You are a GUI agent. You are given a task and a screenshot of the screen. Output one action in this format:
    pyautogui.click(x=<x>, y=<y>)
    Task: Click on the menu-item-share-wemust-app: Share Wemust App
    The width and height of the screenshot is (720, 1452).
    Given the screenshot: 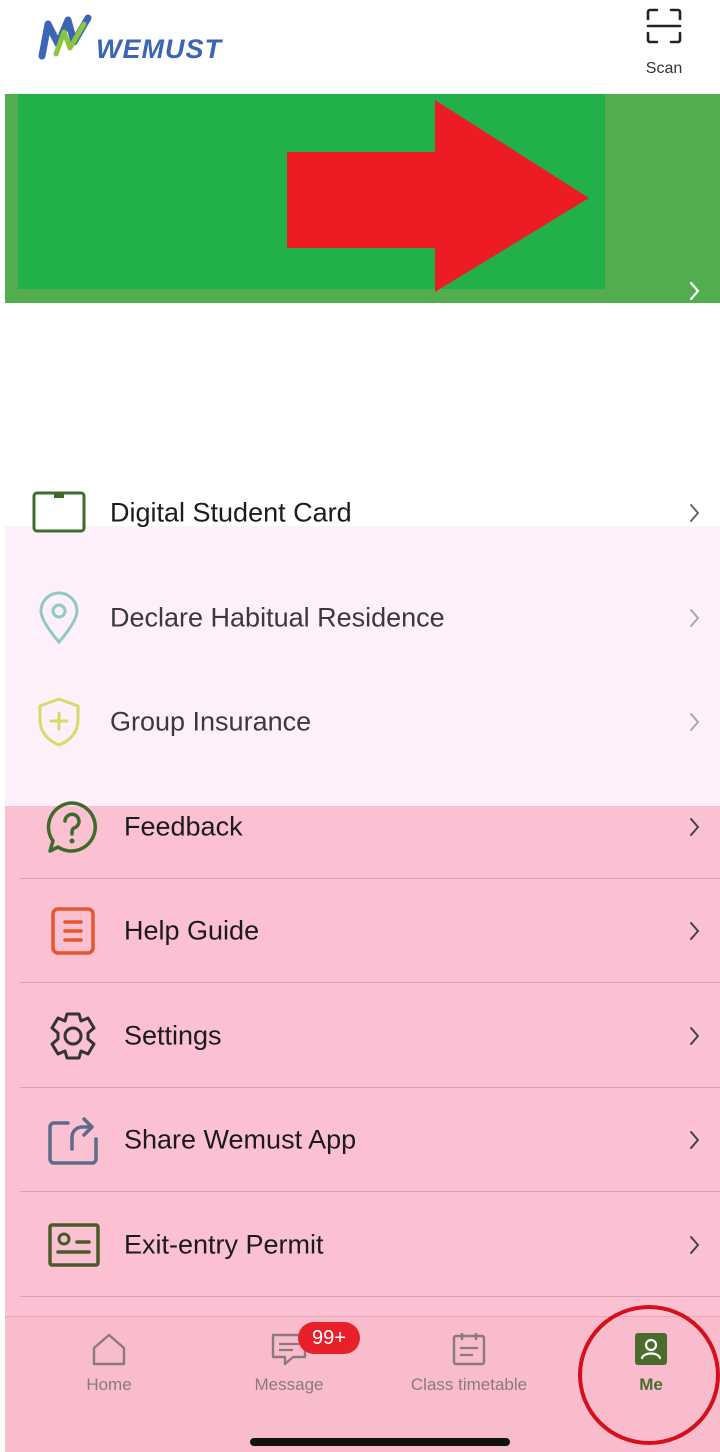 What is the action you would take?
    pyautogui.click(x=360, y=1140)
    